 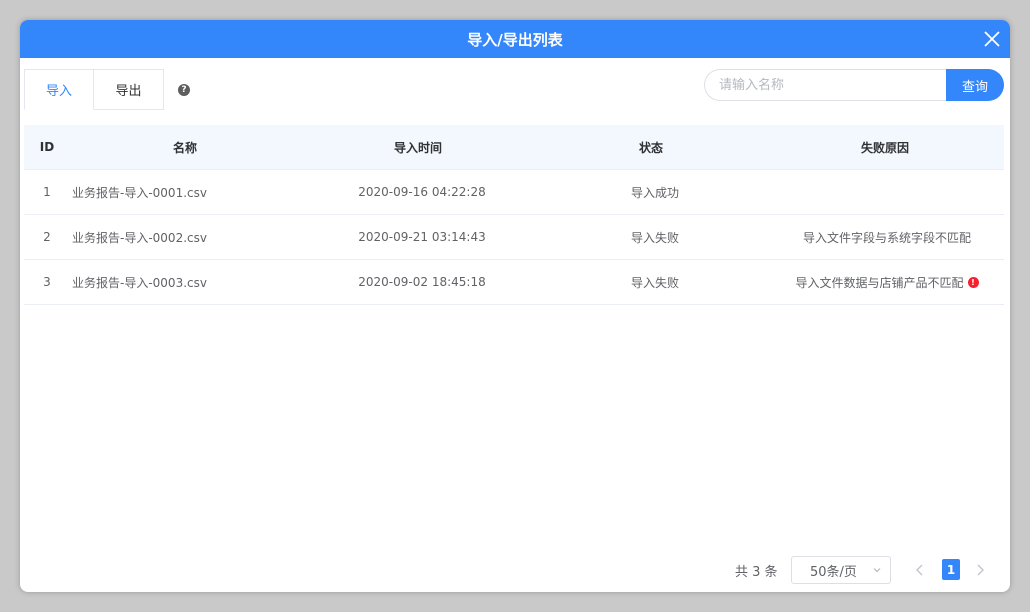 What do you see at coordinates (879, 282) in the screenshot?
I see `reason-text: 导入文件数据与店铺产品不匹配` at bounding box center [879, 282].